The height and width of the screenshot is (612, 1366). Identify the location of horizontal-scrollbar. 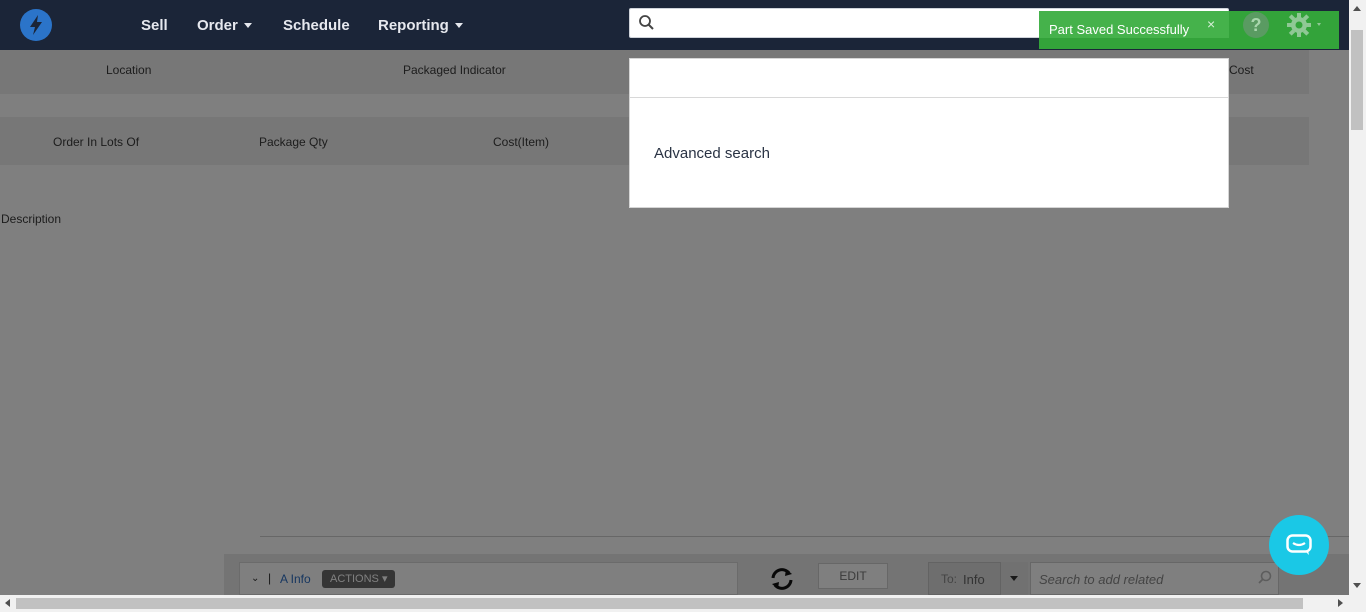
(683, 603).